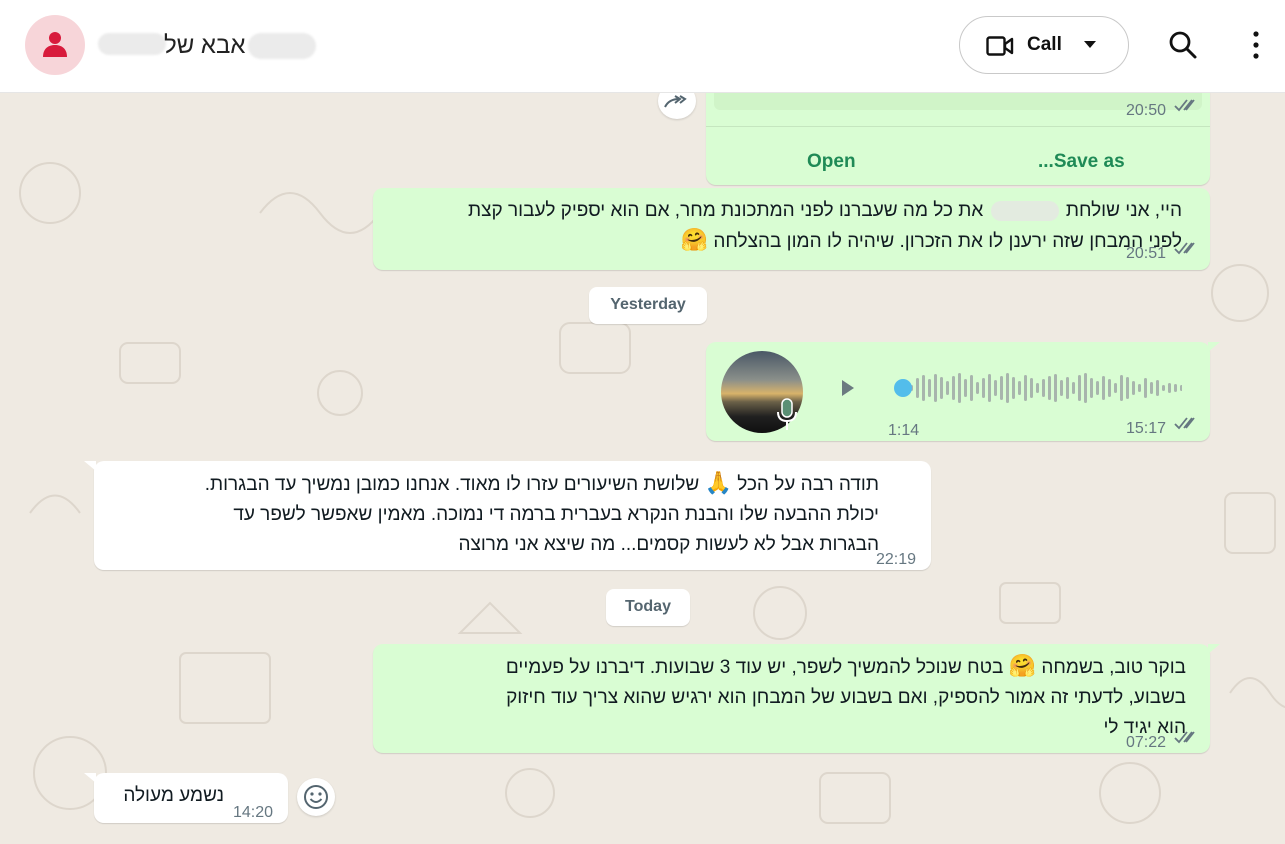  I want to click on message-time: 07:22, so click(1146, 742).